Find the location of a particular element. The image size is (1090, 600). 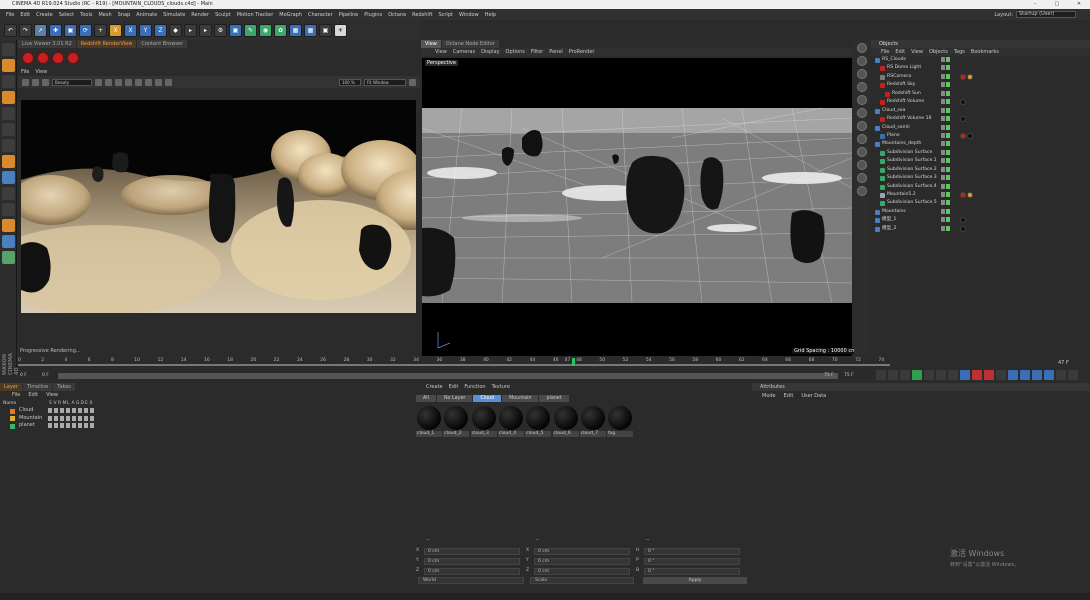

array-icon: ✿ is located at coordinates (280, 30).